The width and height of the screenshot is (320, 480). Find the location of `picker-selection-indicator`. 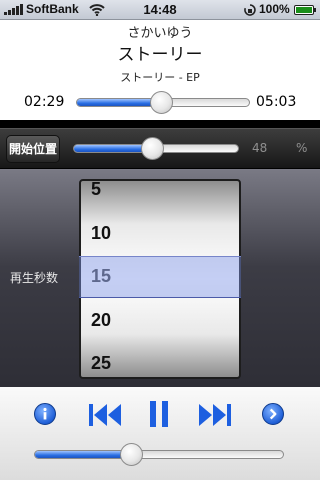

picker-selection-indicator is located at coordinates (160, 277).